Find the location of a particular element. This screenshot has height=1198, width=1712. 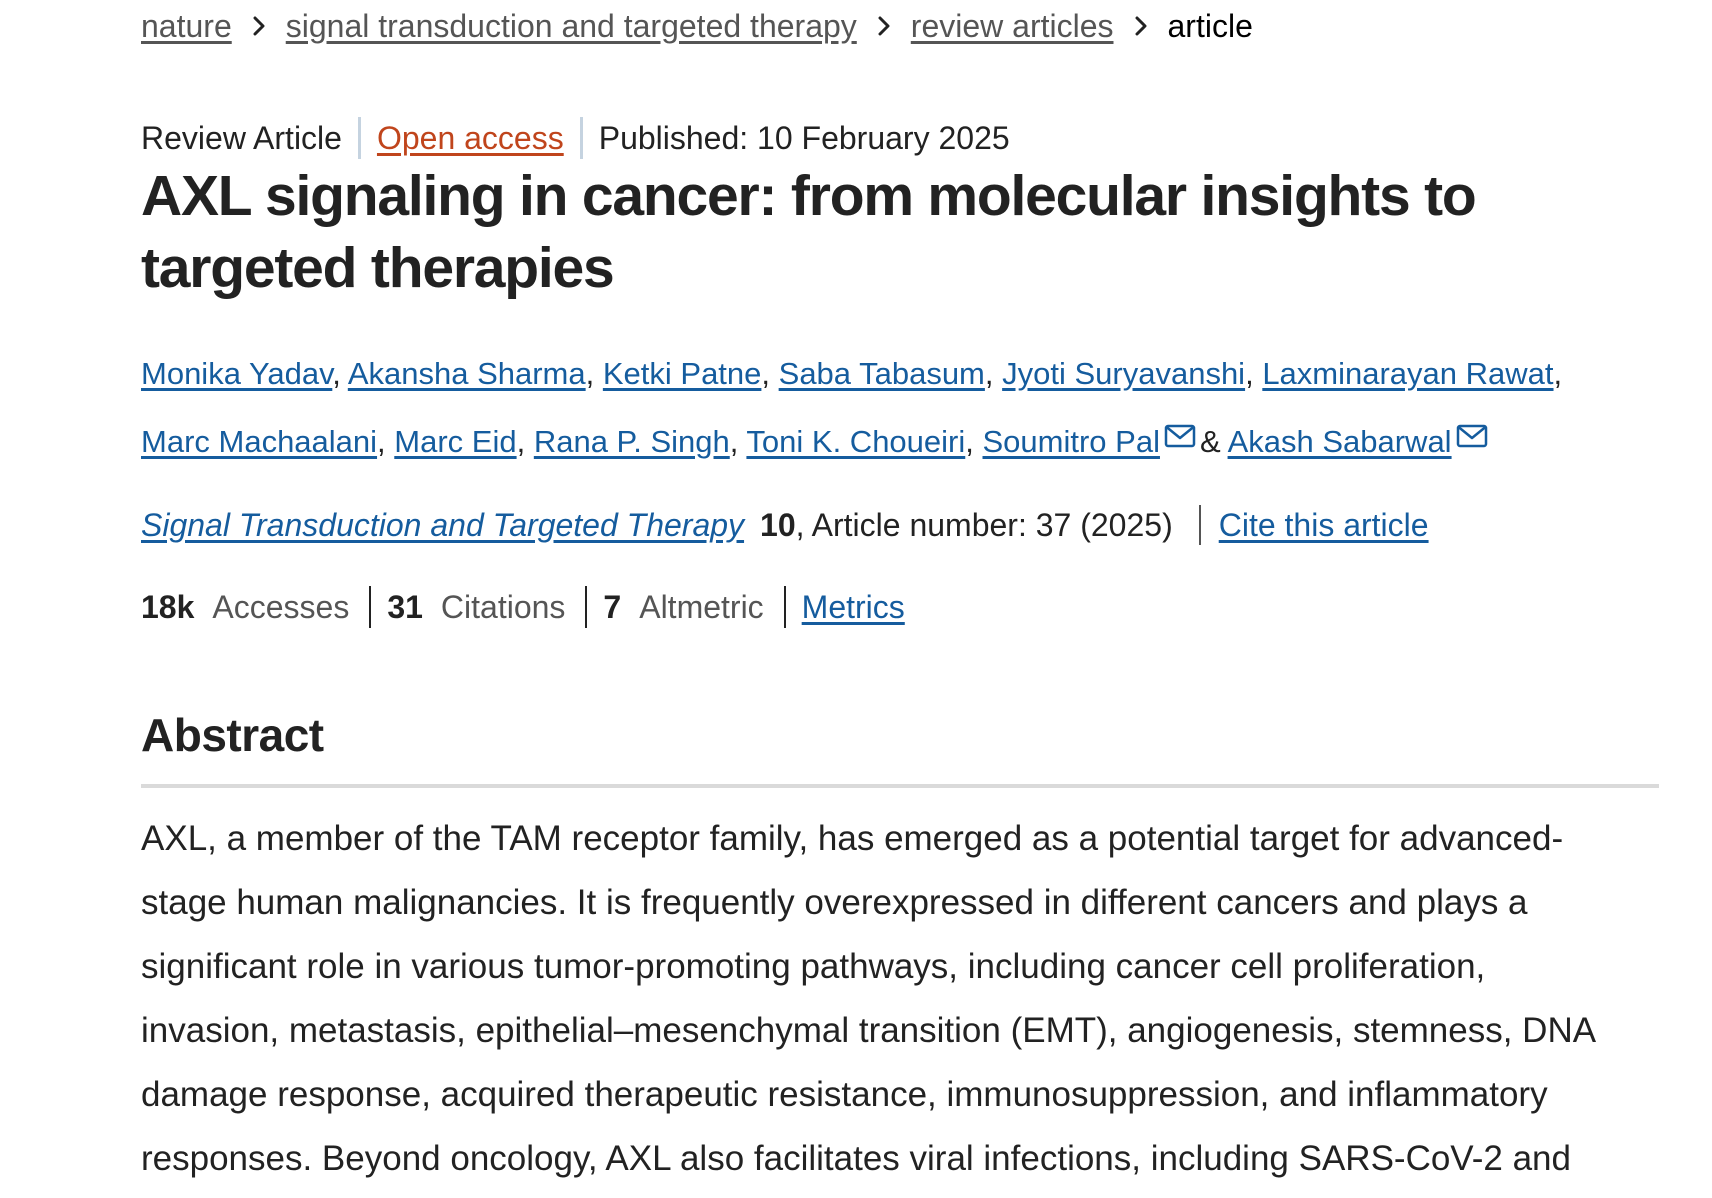

author-ampersand: & is located at coordinates (1210, 441).